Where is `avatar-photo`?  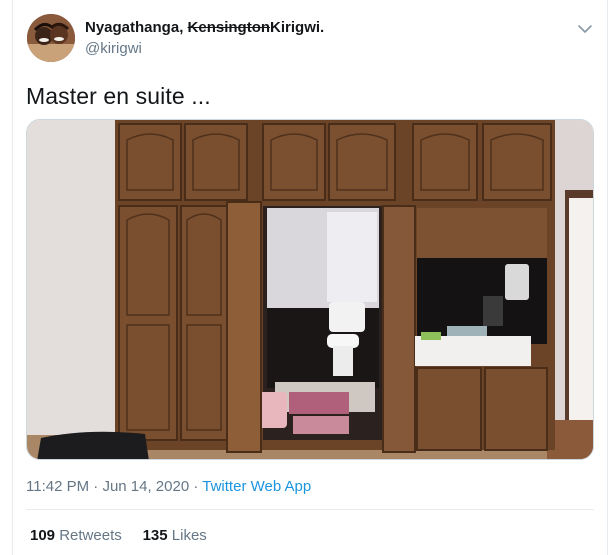 avatar-photo is located at coordinates (51, 38).